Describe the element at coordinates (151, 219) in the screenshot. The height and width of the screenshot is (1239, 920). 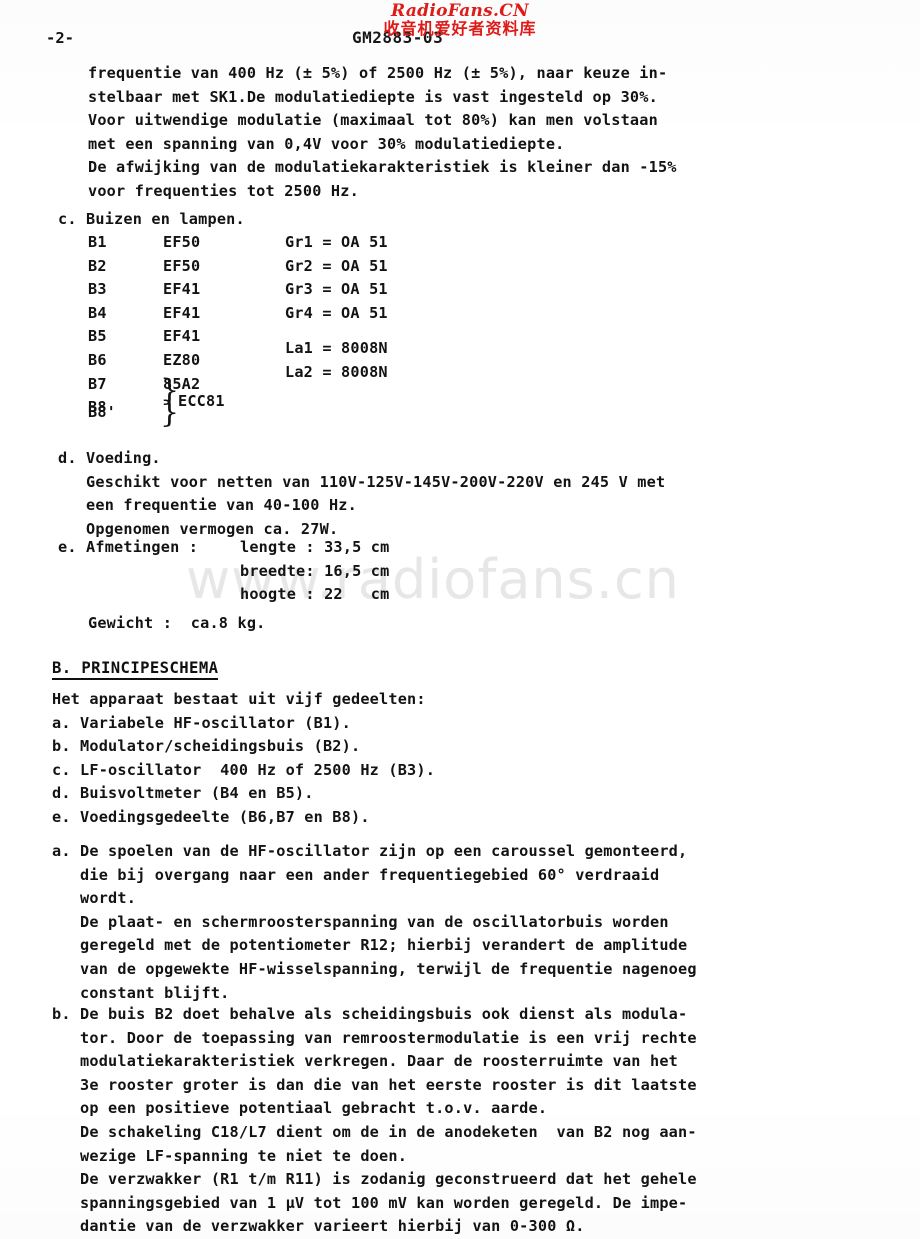
I see `section-c-heading: c. Buizen en lampen.` at that location.